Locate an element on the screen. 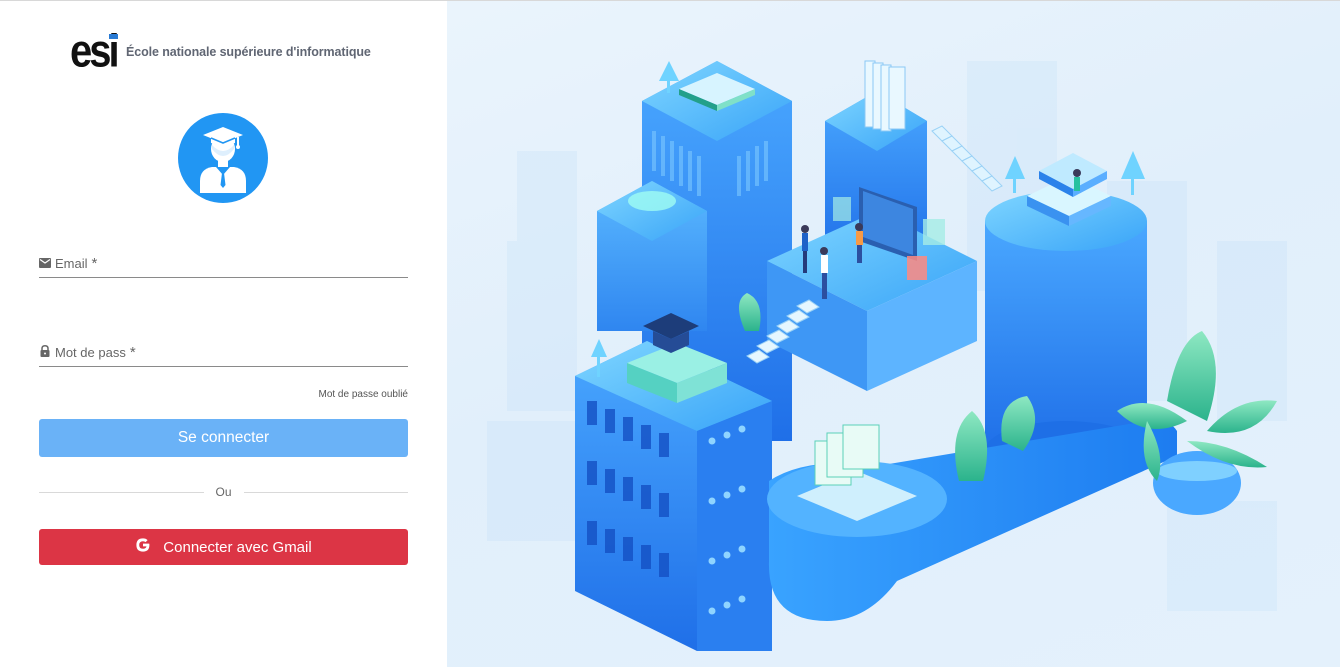 The image size is (1340, 667). gmail-login-button: Connecter avec Gmail is located at coordinates (223, 547).